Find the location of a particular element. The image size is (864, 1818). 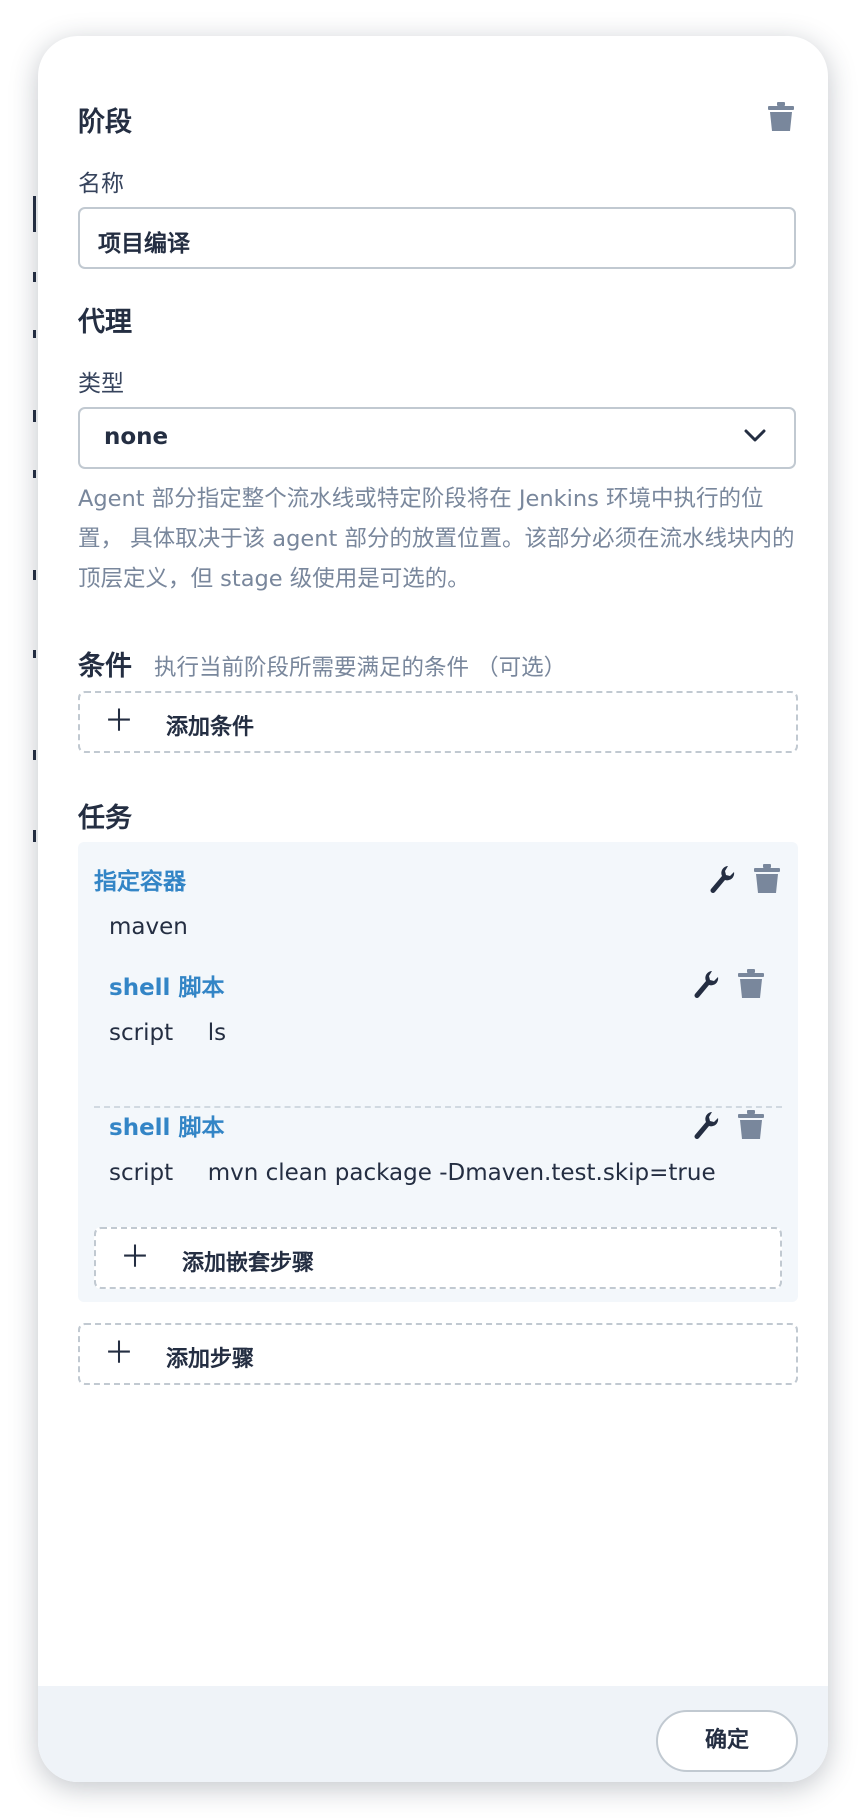

agent-type-value: none is located at coordinates (136, 437).